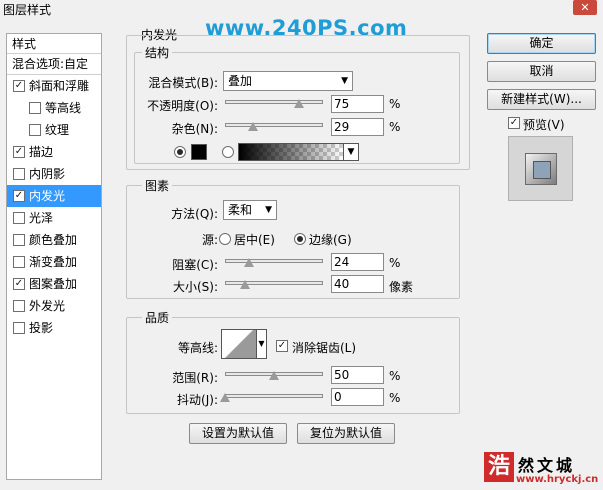 This screenshot has height=490, width=603. Describe the element at coordinates (324, 347) in the screenshot. I see `anti-alias-label: 消除锯齿(L)` at that location.